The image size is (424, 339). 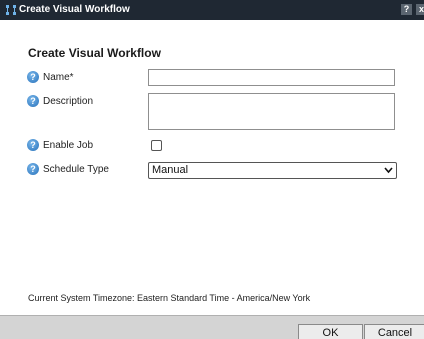 I want to click on description-textarea, so click(x=271, y=111).